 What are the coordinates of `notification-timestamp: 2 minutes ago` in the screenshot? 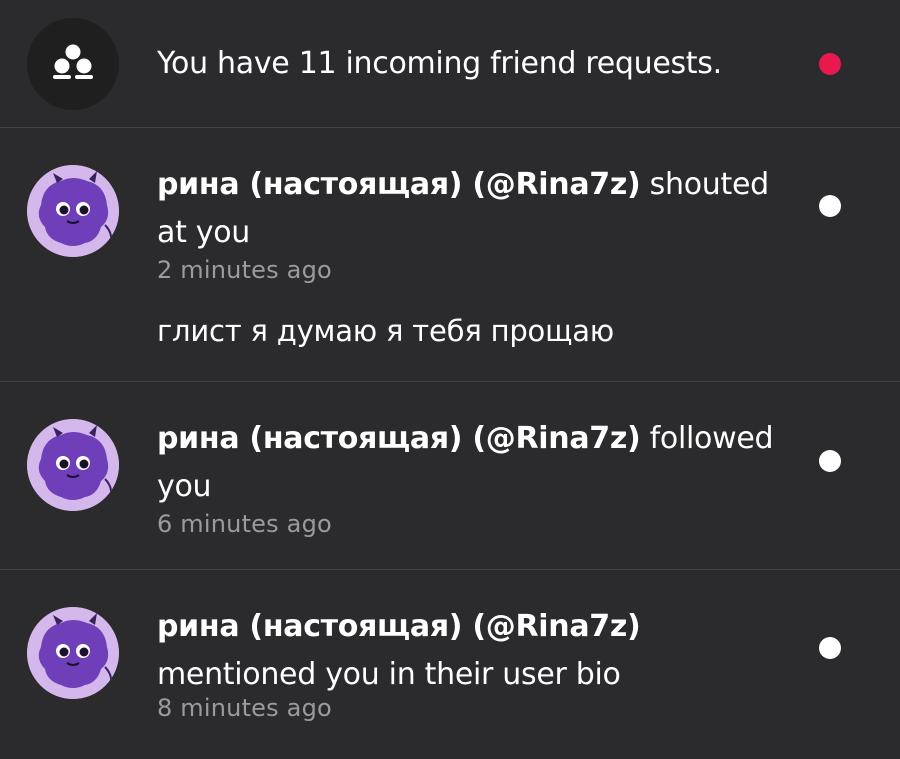 It's located at (244, 270).